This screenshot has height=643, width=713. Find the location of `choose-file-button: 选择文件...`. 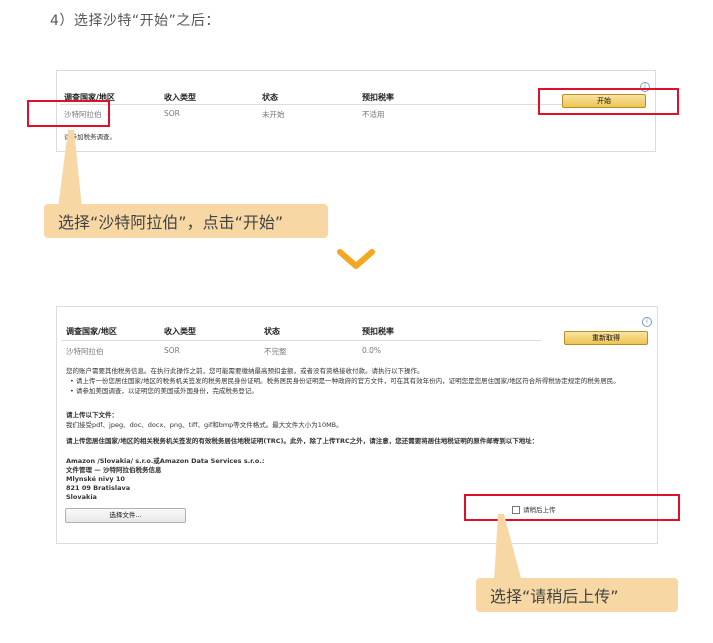

choose-file-button: 选择文件... is located at coordinates (125, 515).